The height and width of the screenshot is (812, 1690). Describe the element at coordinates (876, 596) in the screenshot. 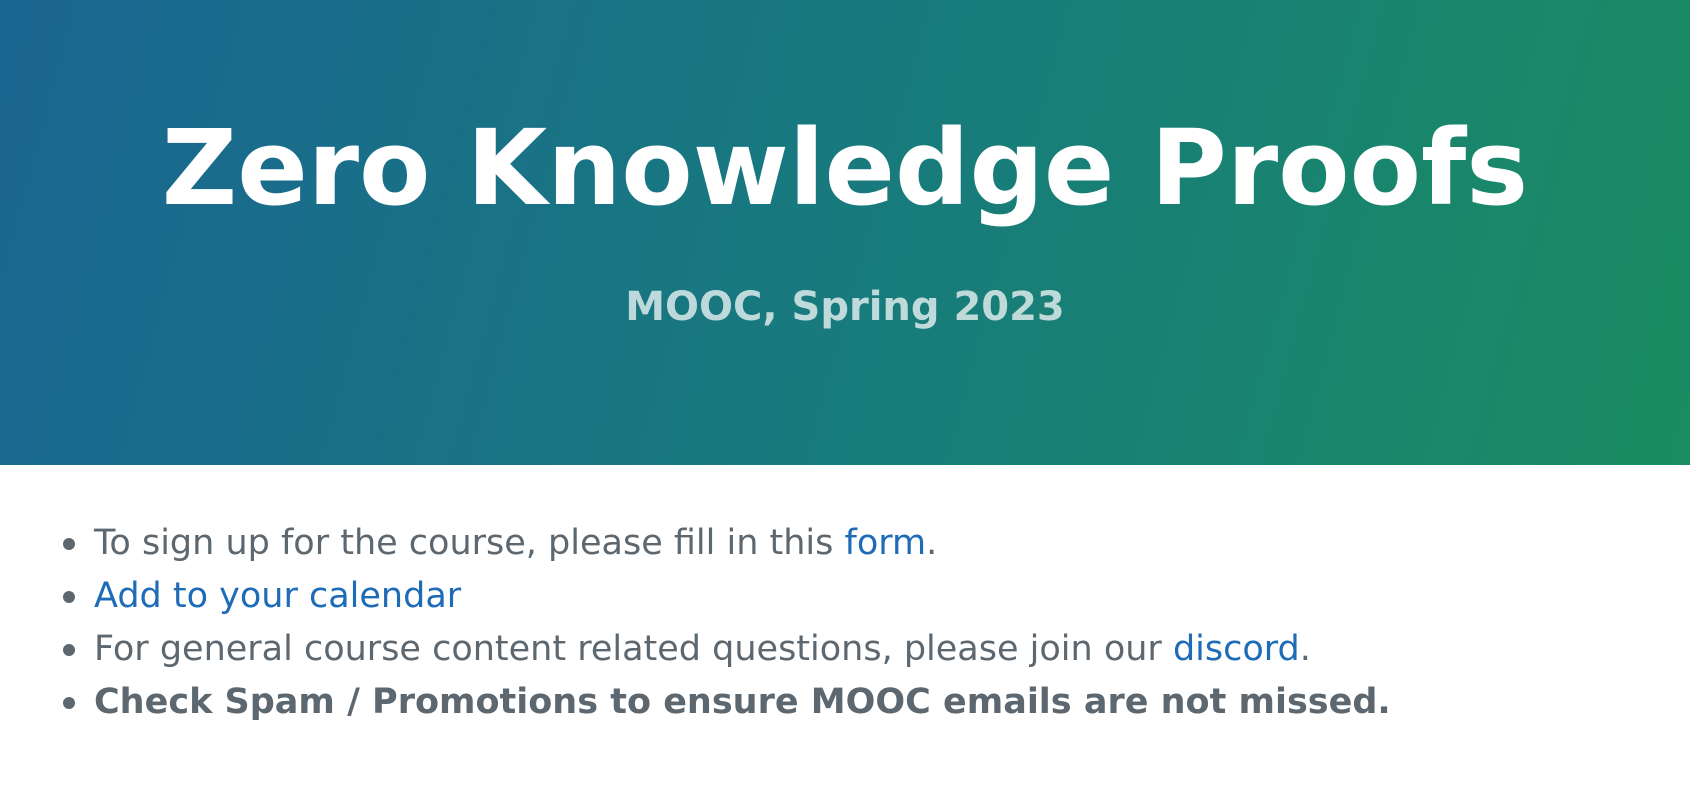

I see `list-item-calendar: Add to your calendar` at that location.